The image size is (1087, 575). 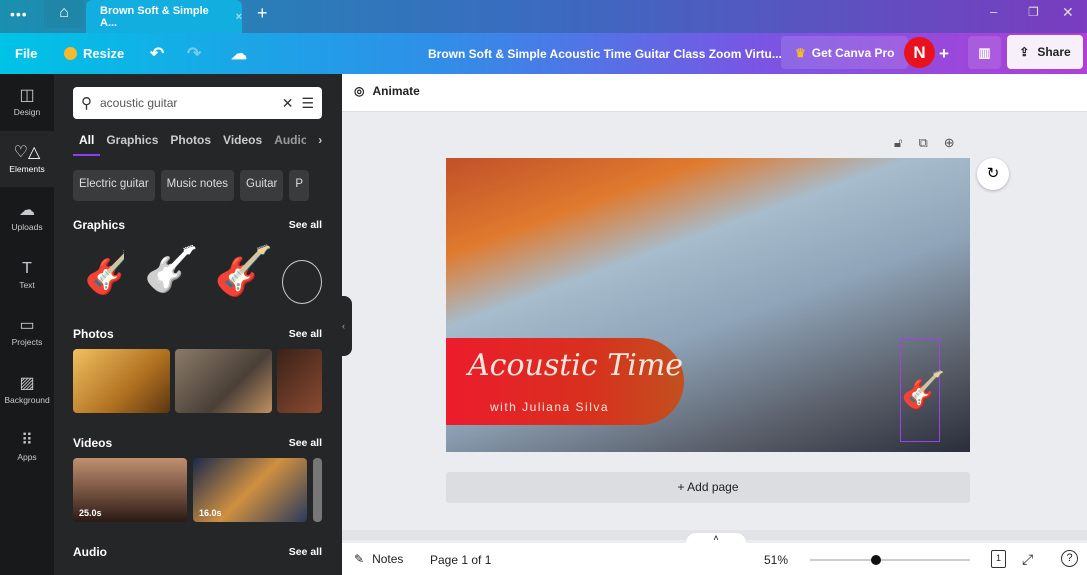 What do you see at coordinates (708, 487) in the screenshot?
I see `add-page-button: + Add page` at bounding box center [708, 487].